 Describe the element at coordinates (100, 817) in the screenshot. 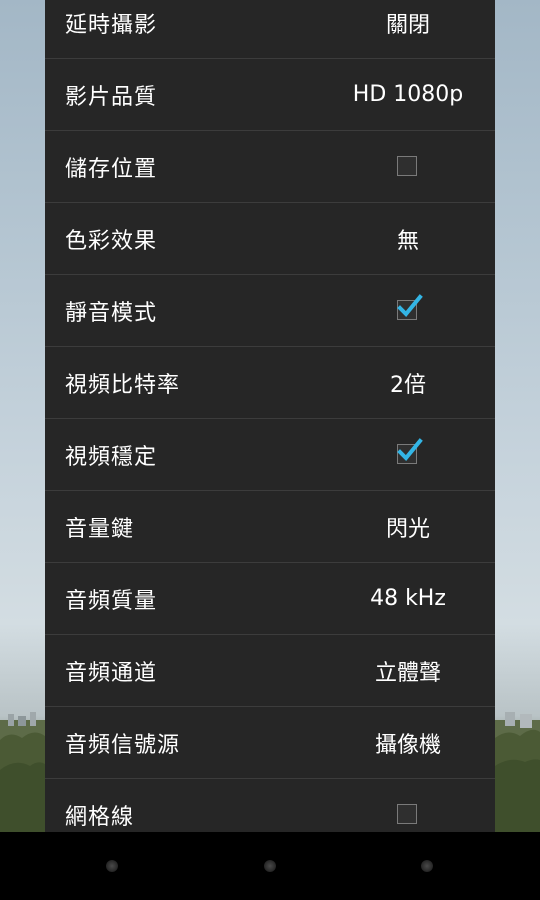

I see `setting-label: 網格線` at that location.